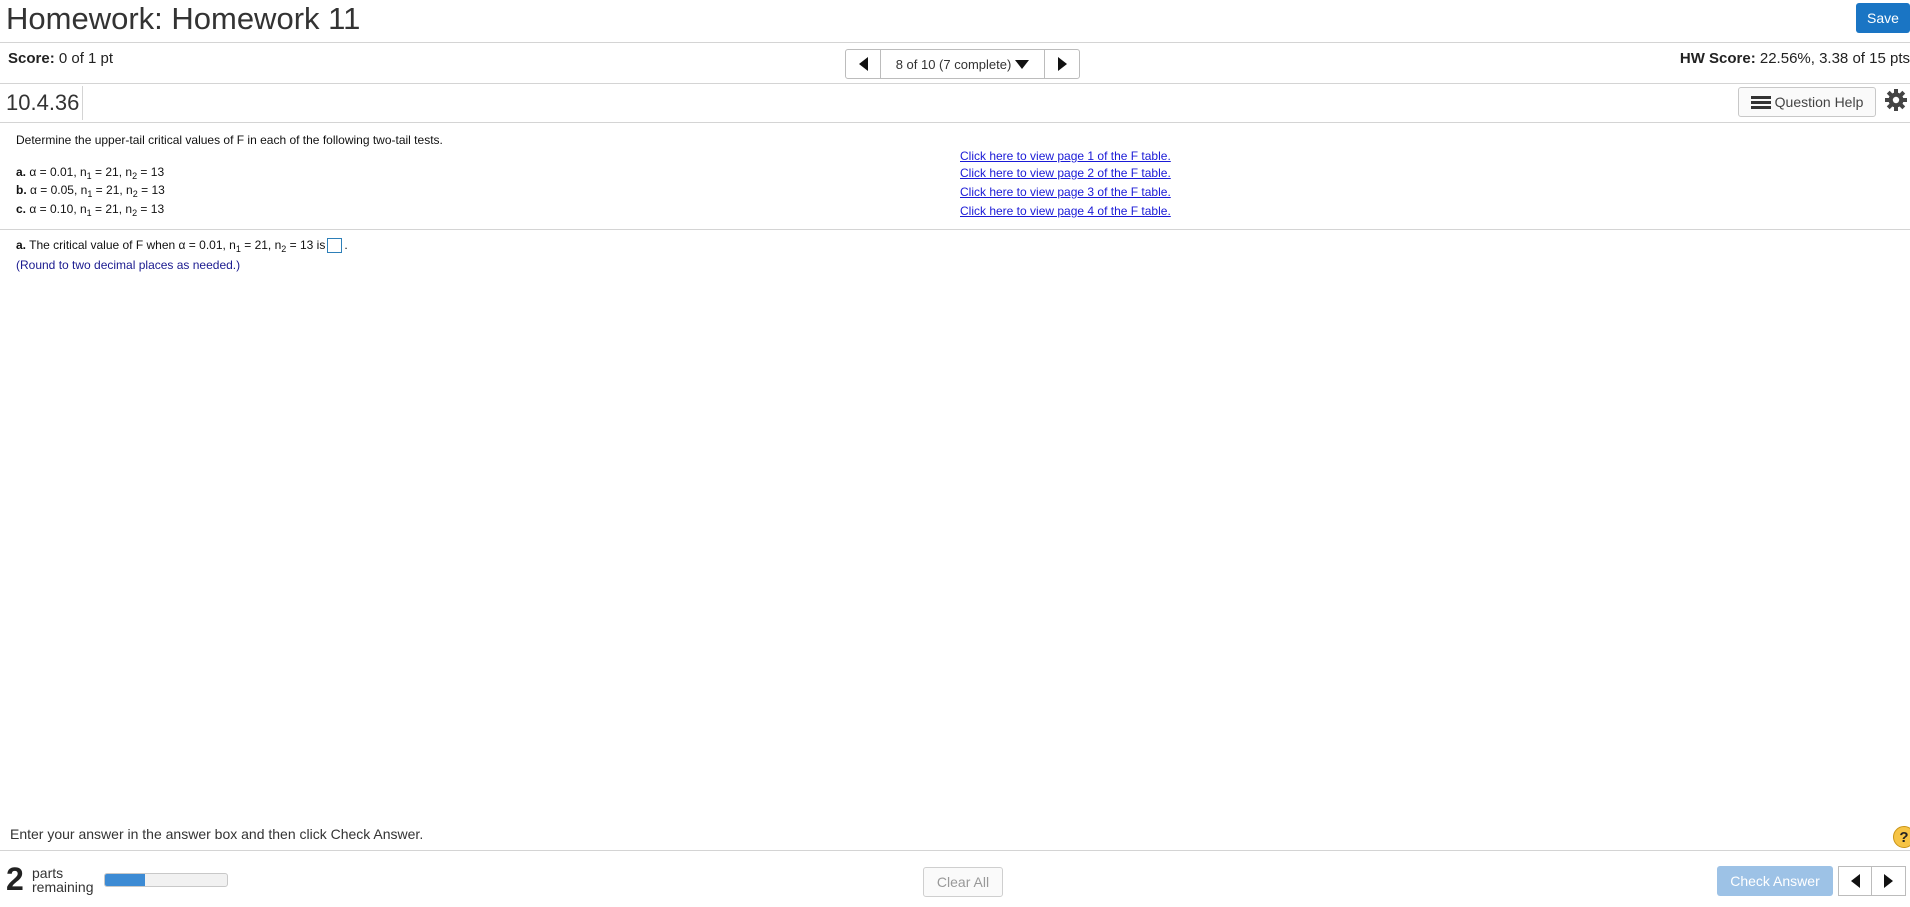 The width and height of the screenshot is (1910, 907). I want to click on parts-remaining-label: parts remaining, so click(63, 880).